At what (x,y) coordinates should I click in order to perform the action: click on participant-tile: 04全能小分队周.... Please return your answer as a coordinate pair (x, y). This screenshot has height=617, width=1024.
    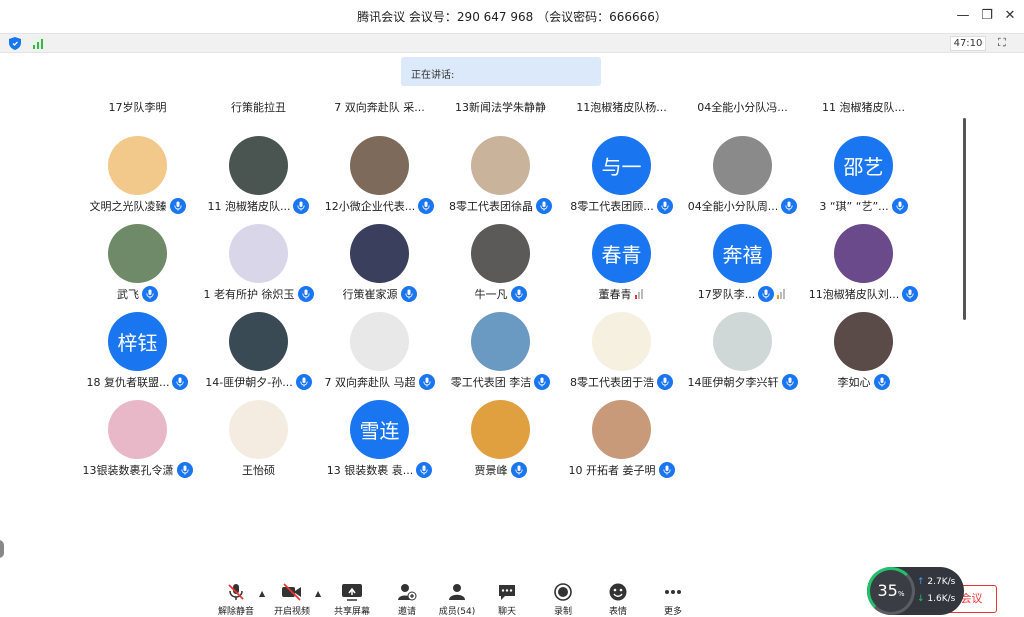
    Looking at the image, I should click on (742, 180).